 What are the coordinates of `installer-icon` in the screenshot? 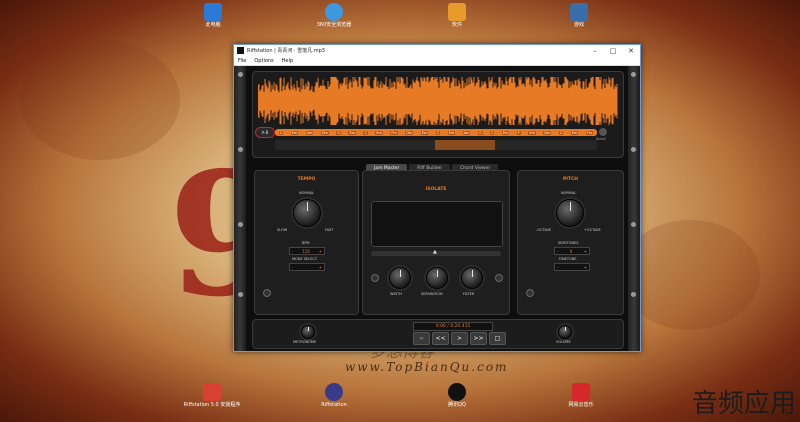 It's located at (212, 392).